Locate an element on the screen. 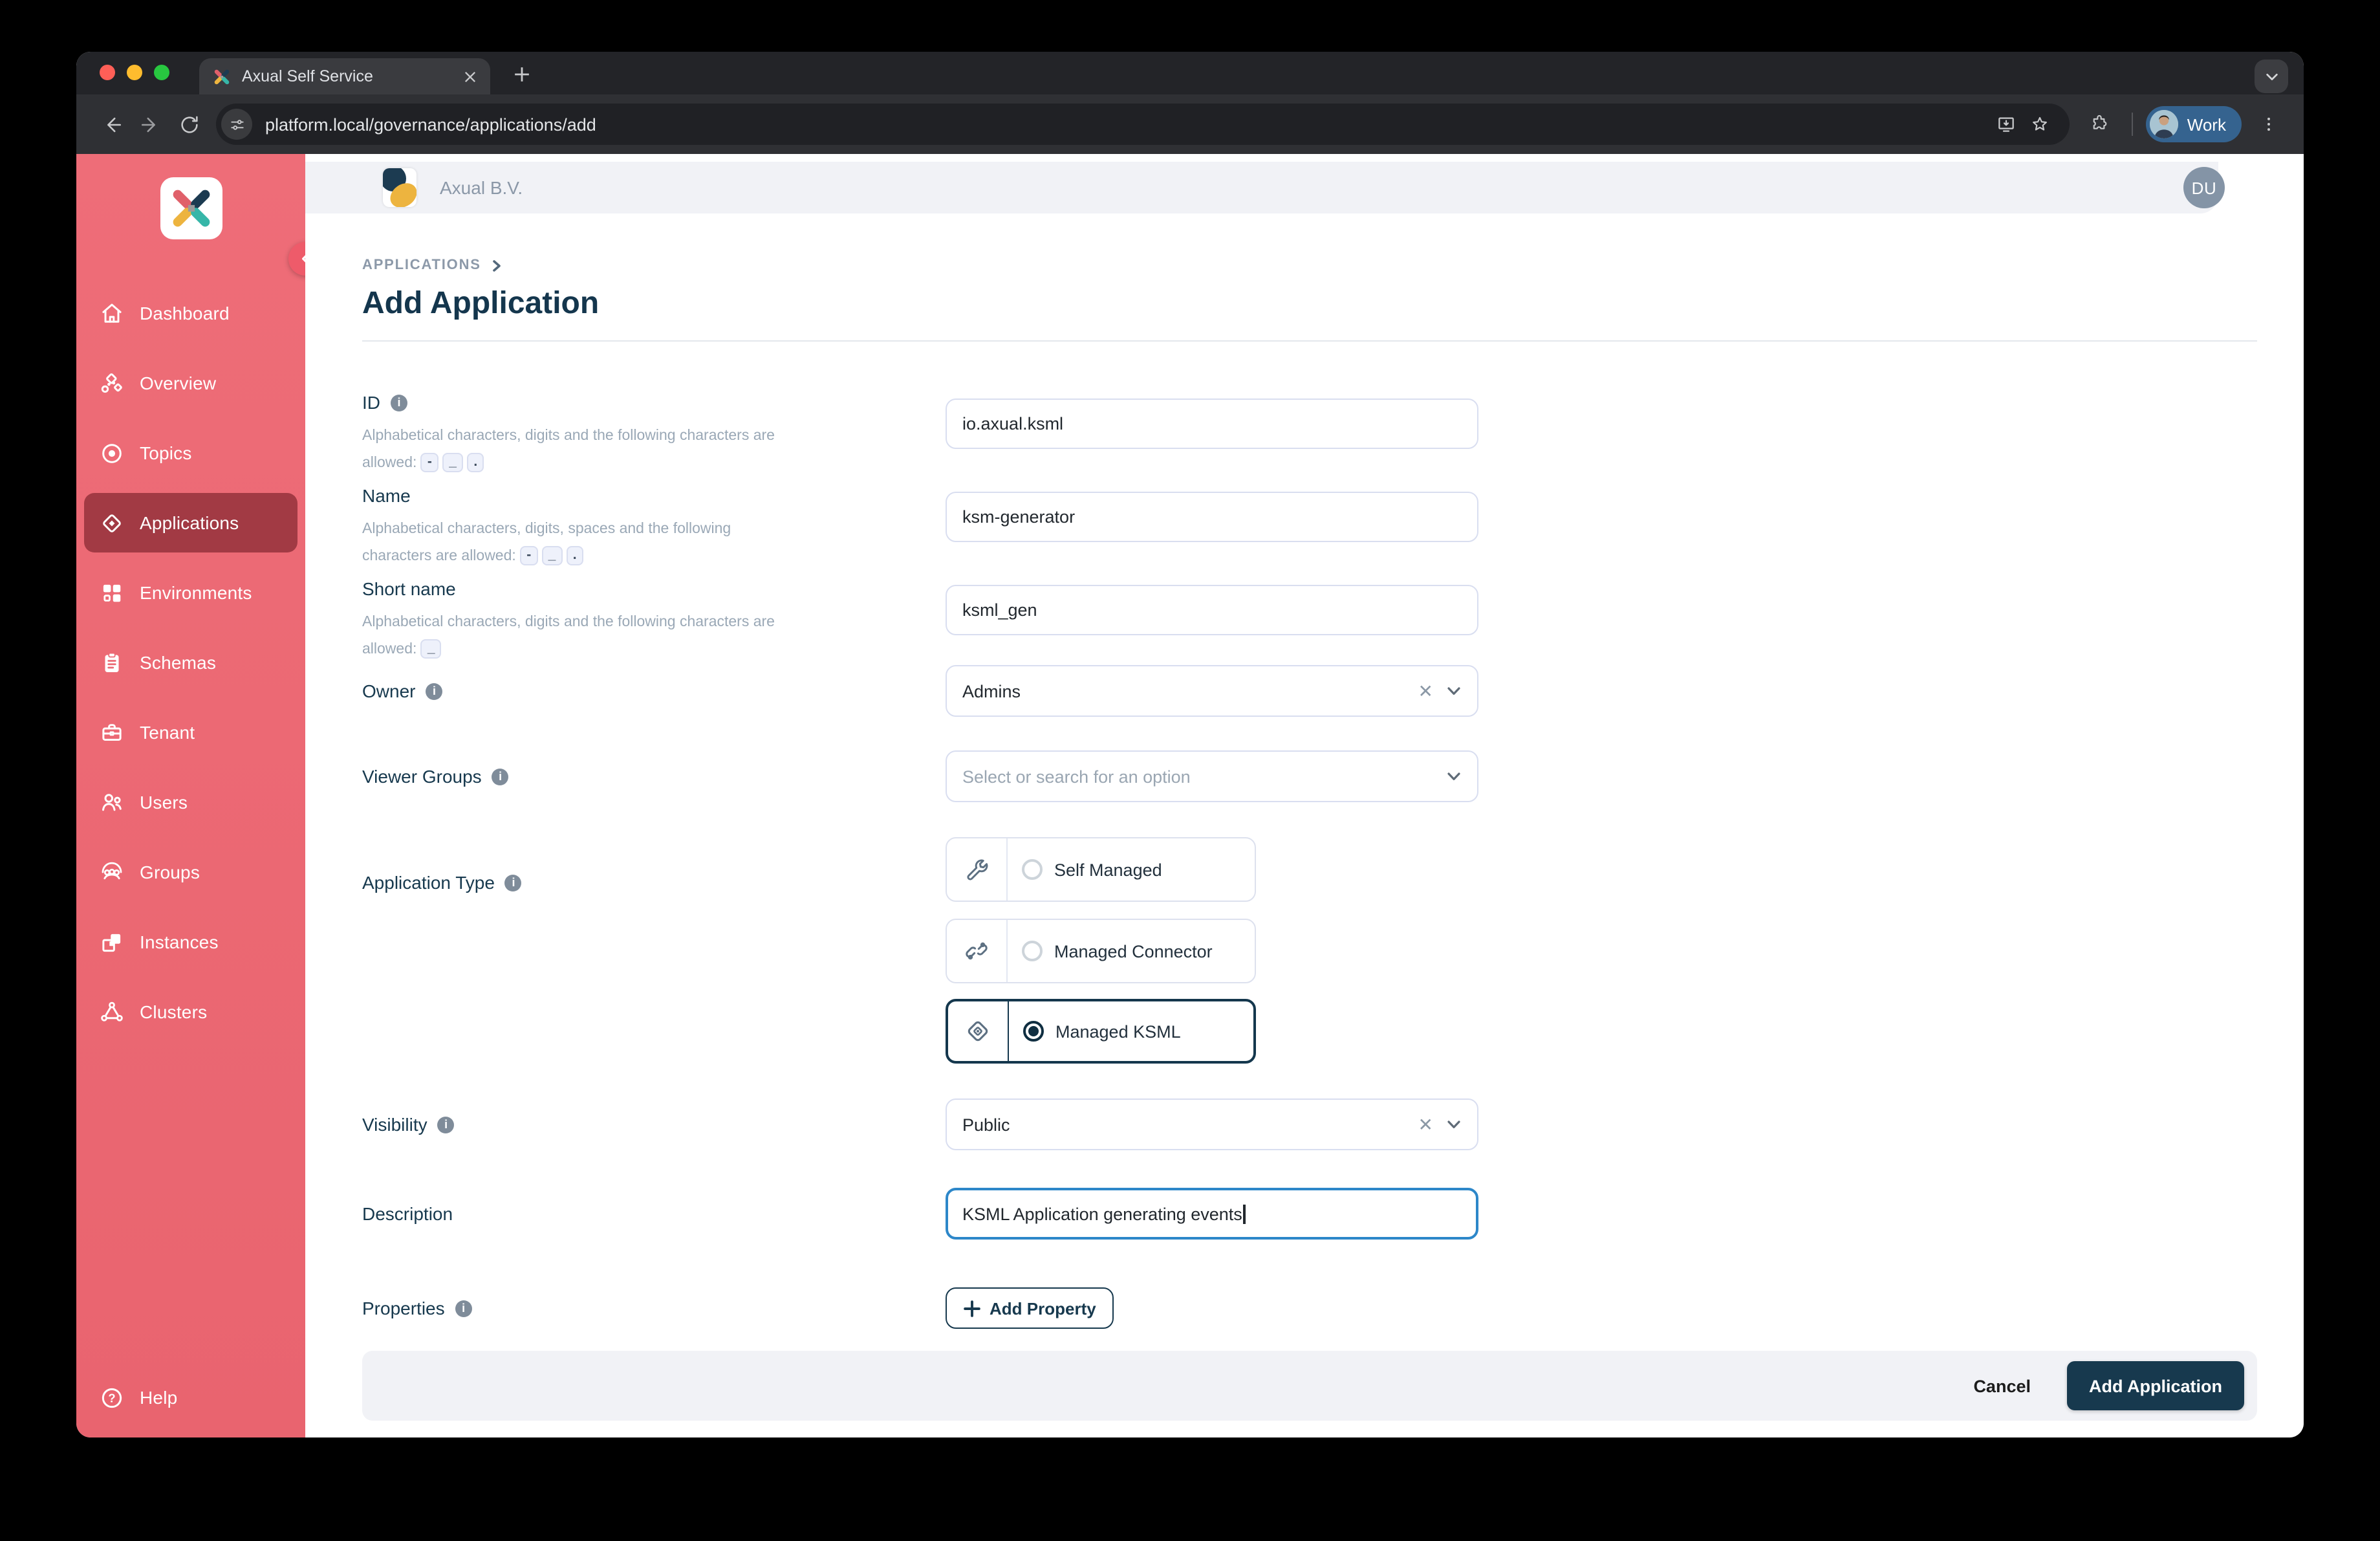 This screenshot has height=1541, width=2380. toolbar-separator is located at coordinates (2132, 124).